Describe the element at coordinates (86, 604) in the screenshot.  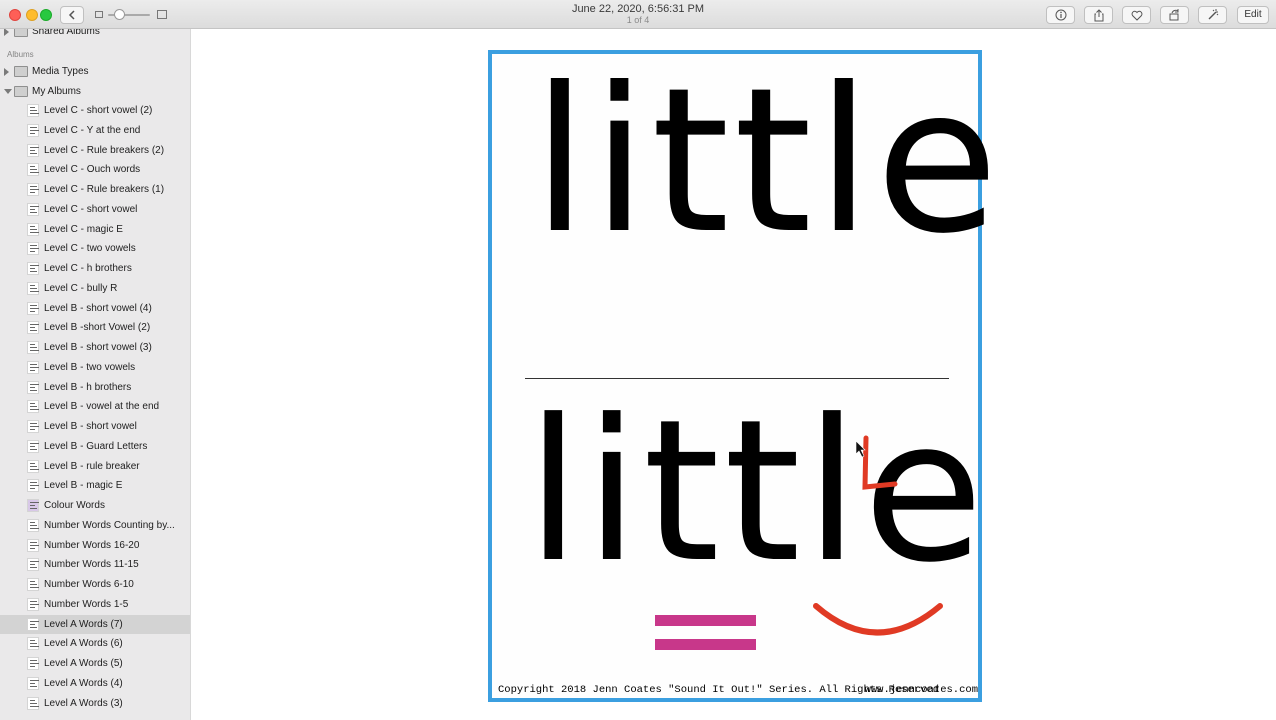
I see `sidebar-item-label: Number Words 1-5` at that location.